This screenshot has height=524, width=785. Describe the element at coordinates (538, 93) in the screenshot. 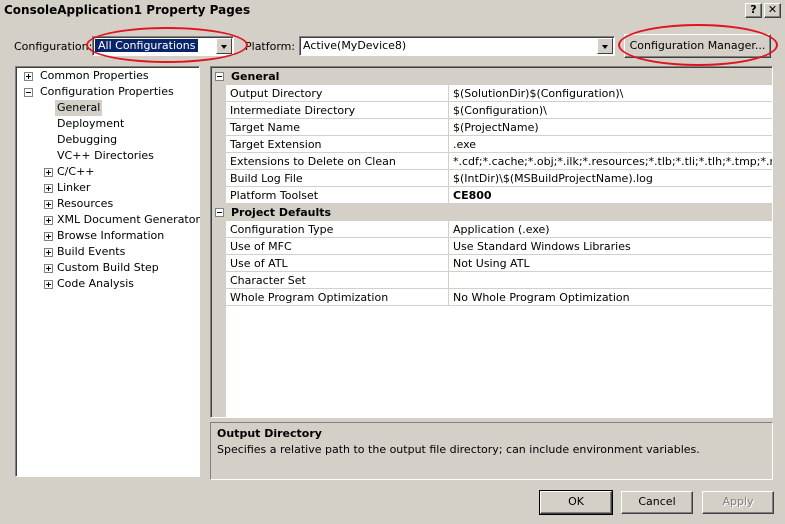

I see `property-value: $(SolutionDir)$(Configuration)\` at that location.